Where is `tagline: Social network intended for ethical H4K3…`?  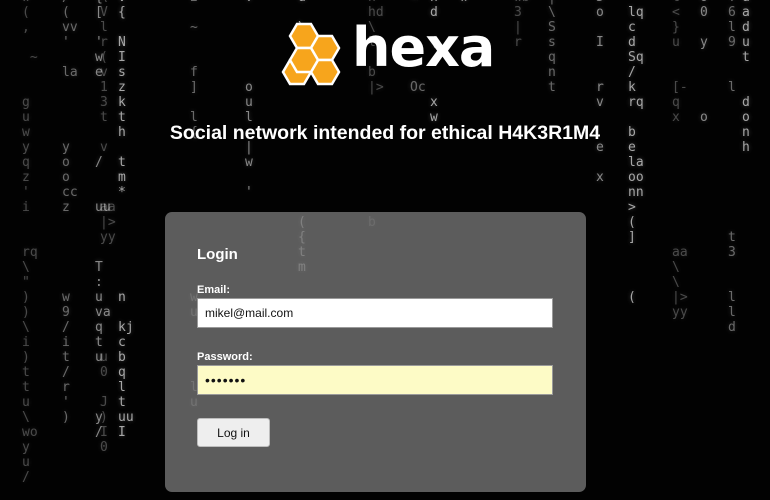 tagline: Social network intended for ethical H4K3… is located at coordinates (385, 133).